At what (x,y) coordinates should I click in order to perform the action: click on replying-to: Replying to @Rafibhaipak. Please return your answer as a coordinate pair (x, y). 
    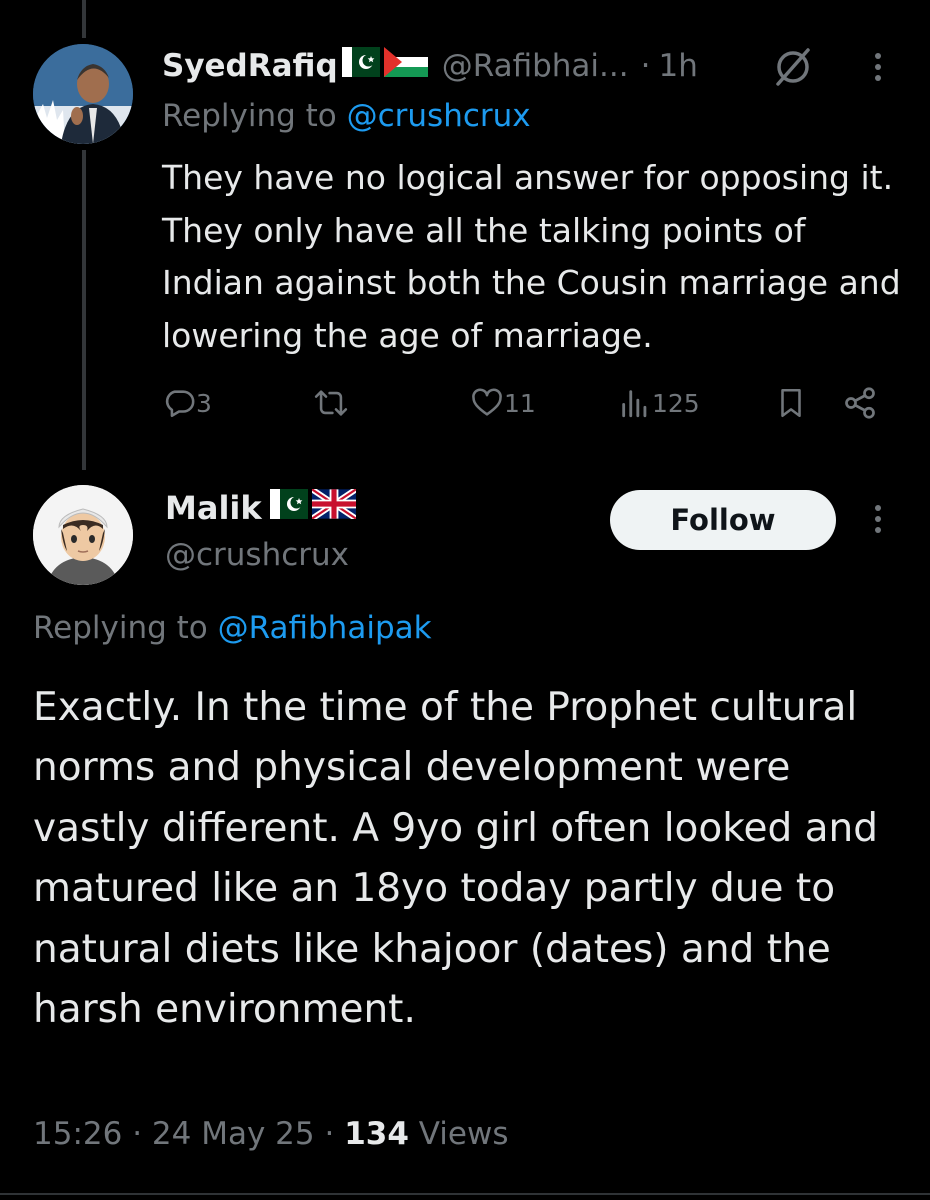
    Looking at the image, I should click on (232, 628).